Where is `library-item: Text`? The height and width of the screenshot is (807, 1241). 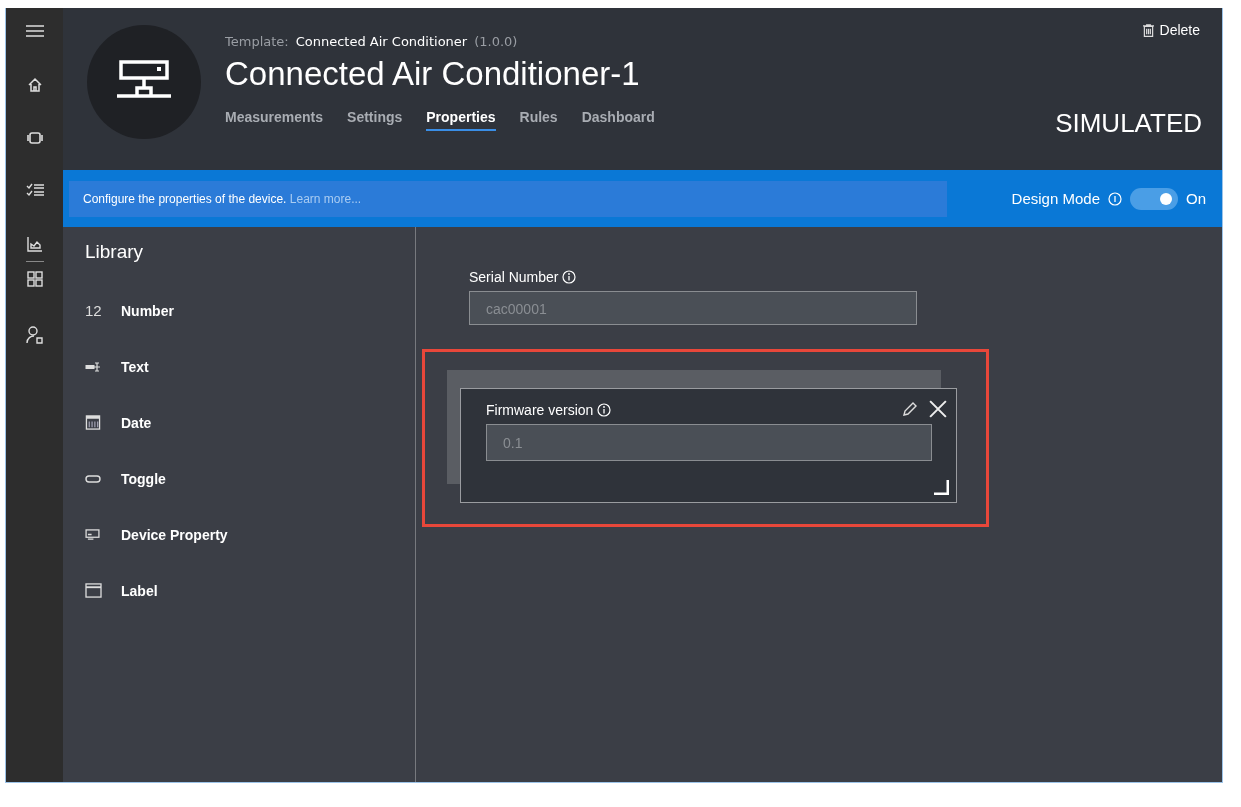
library-item: Text is located at coordinates (250, 366).